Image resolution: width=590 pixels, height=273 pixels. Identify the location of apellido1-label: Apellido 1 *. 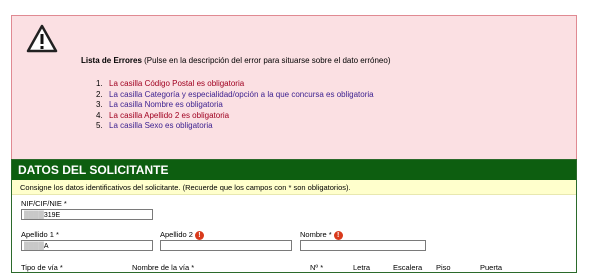
(40, 234).